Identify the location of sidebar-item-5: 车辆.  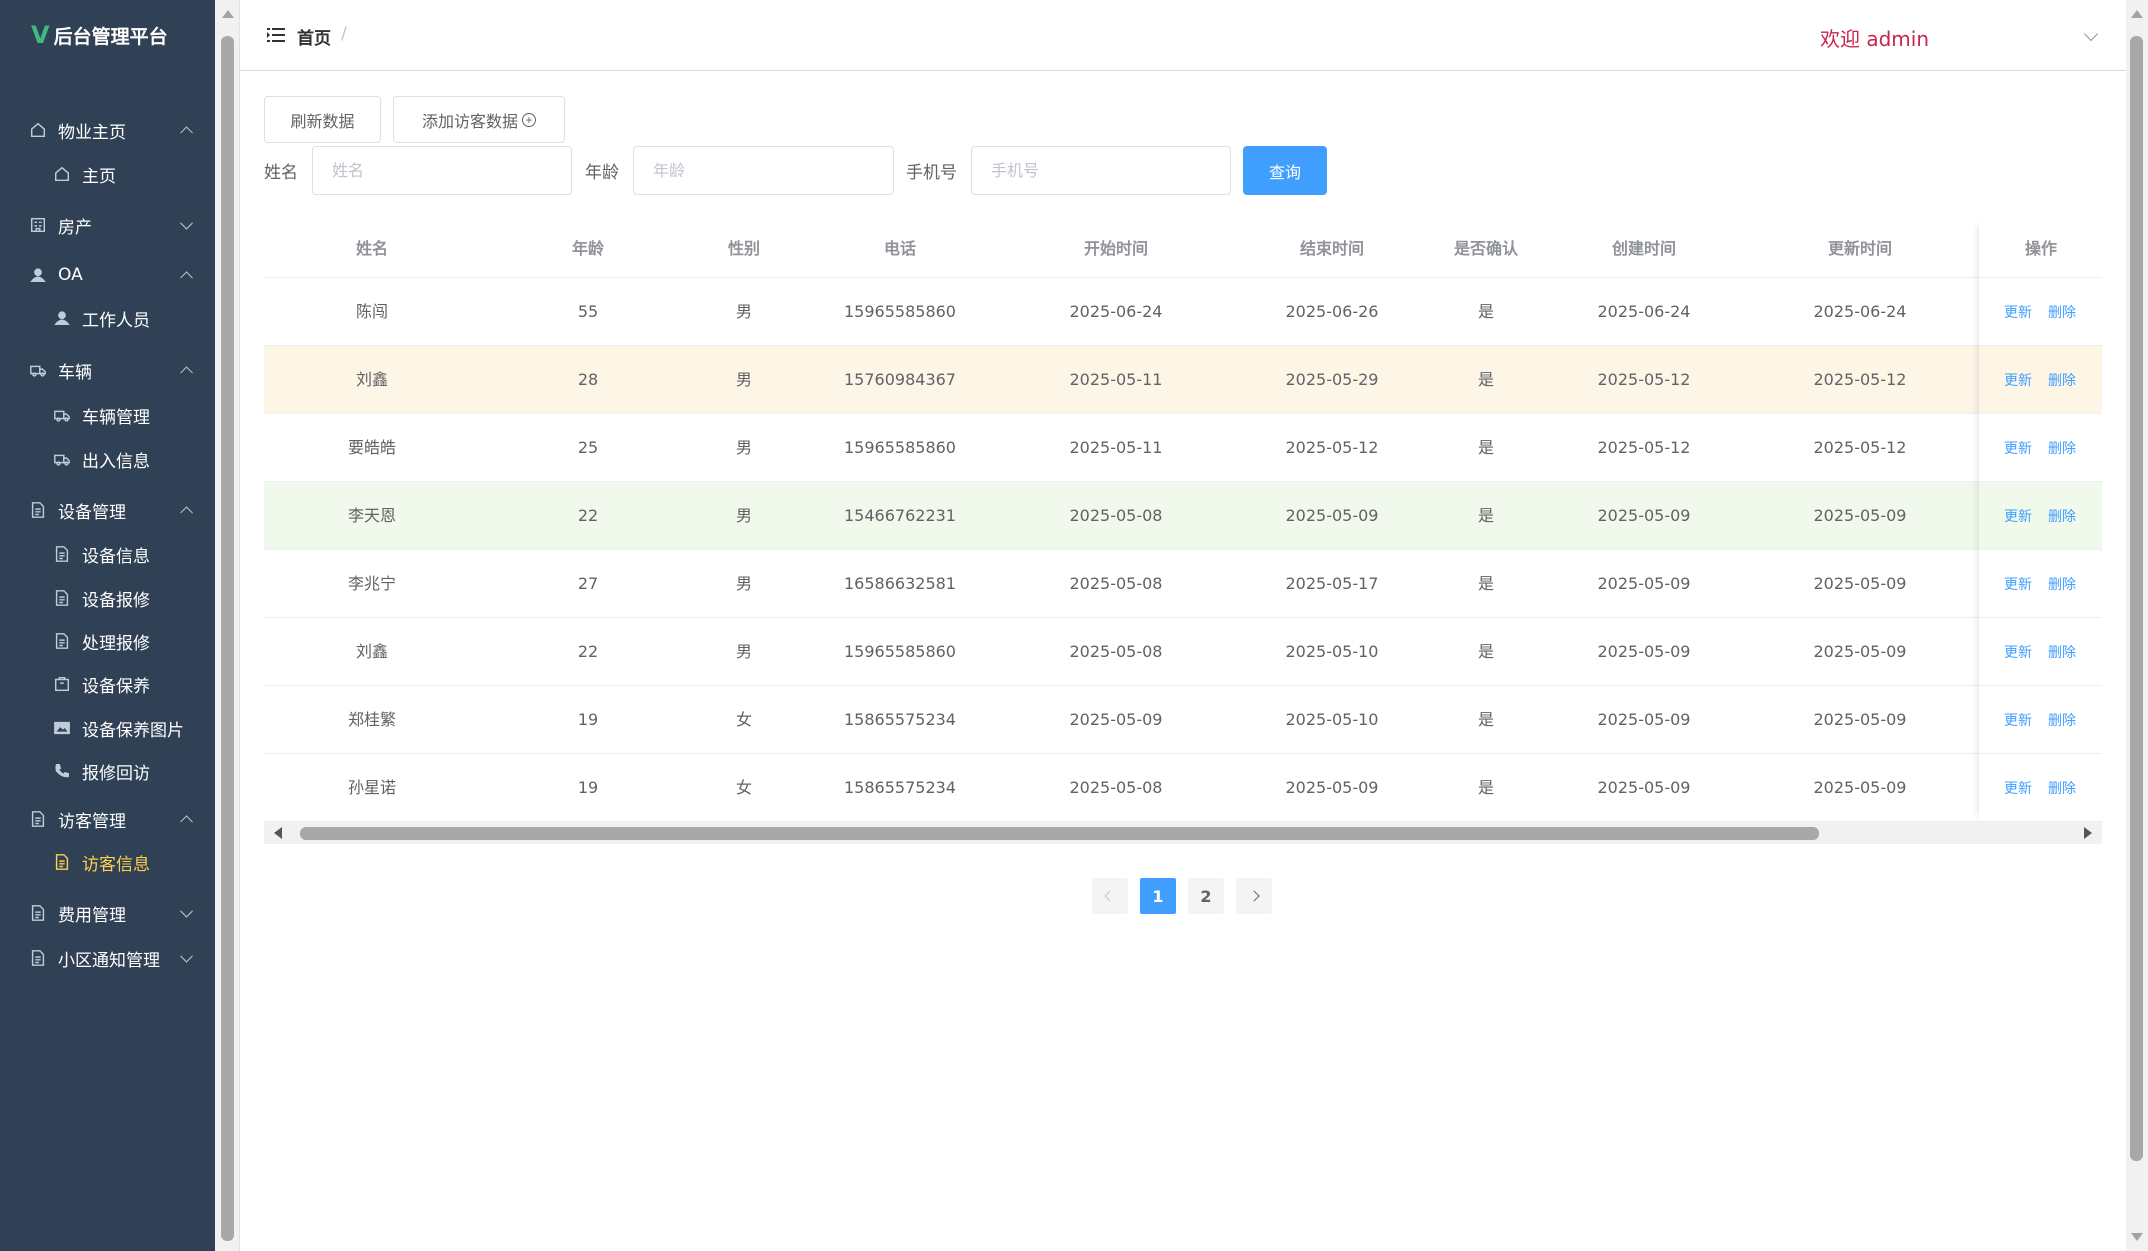
(107, 370).